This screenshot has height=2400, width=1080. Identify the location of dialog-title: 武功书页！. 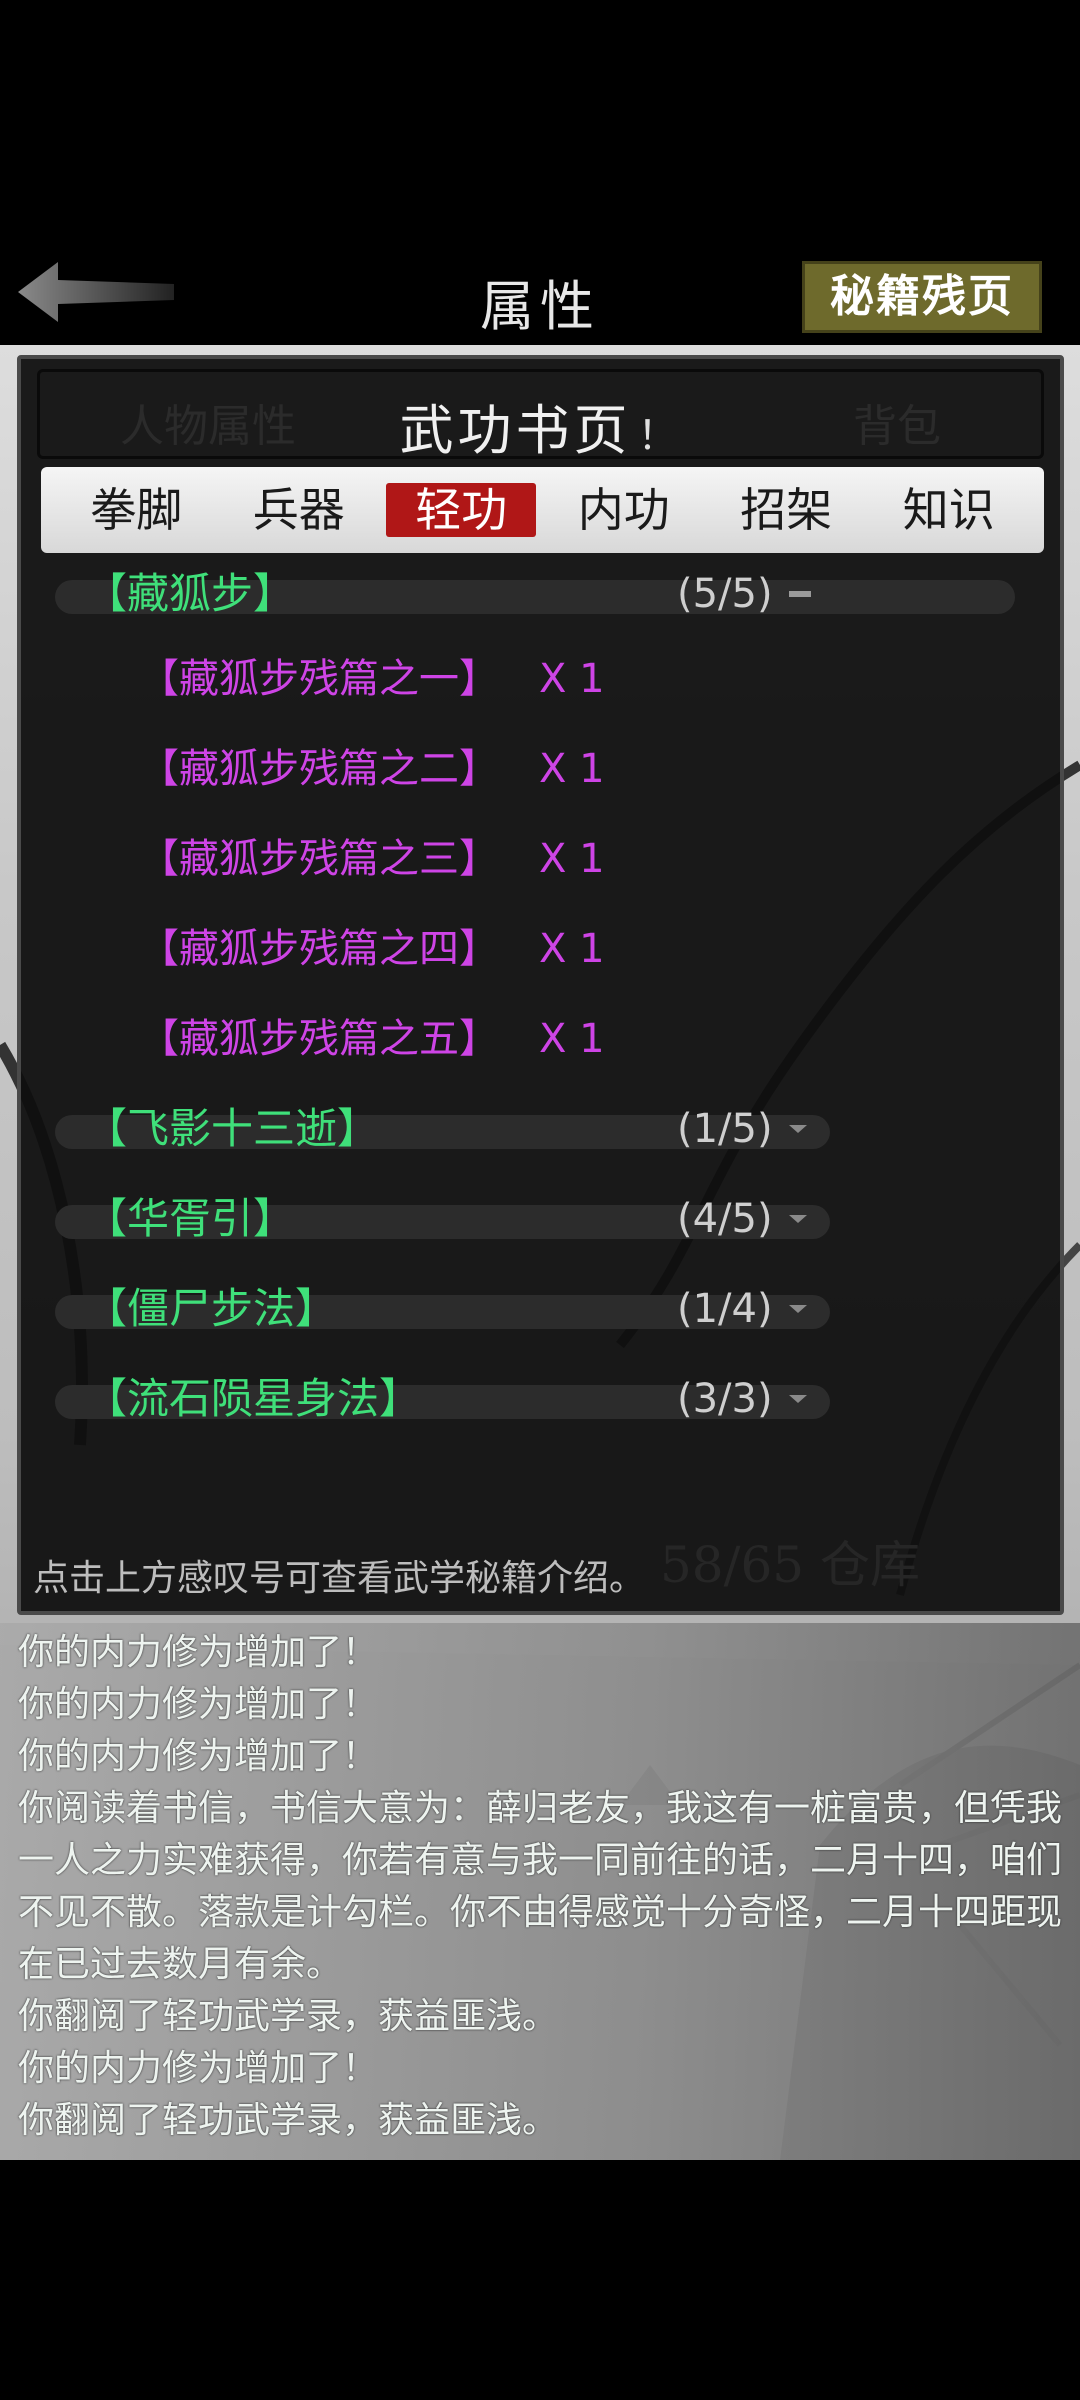
(540, 425).